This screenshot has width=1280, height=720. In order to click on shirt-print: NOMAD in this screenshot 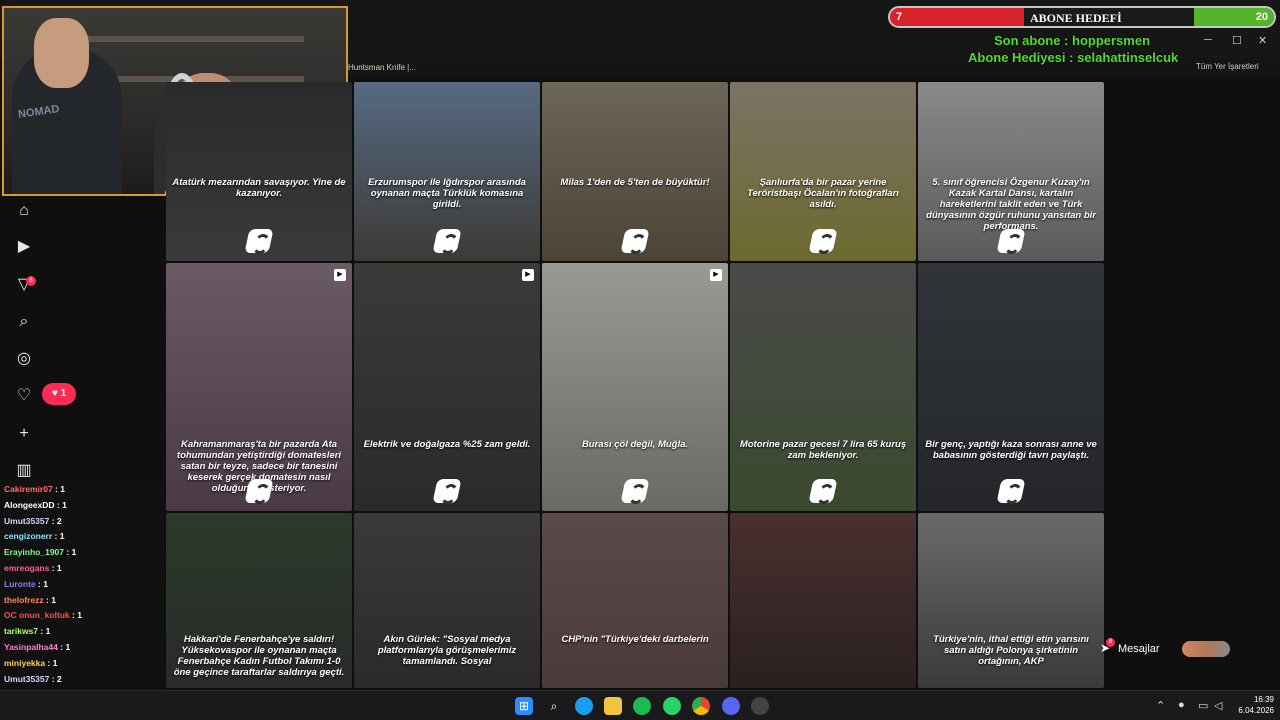, I will do `click(39, 112)`.